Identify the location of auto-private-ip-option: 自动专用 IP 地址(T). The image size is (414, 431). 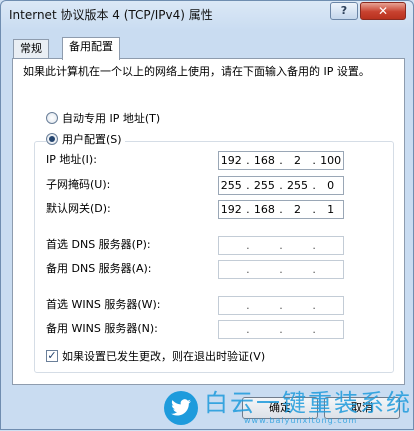
(103, 118).